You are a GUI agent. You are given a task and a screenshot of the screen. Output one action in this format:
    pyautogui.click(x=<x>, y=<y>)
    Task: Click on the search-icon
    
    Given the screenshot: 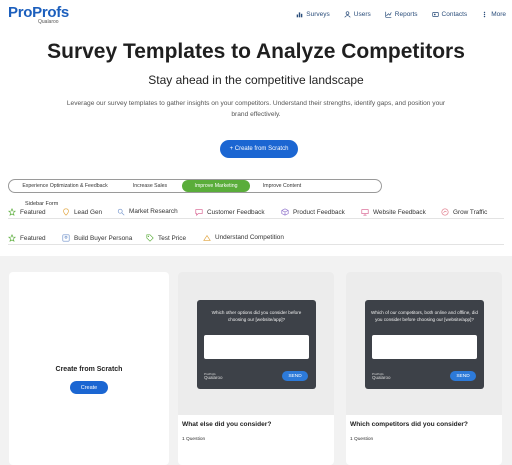 What is the action you would take?
    pyautogui.click(x=121, y=211)
    